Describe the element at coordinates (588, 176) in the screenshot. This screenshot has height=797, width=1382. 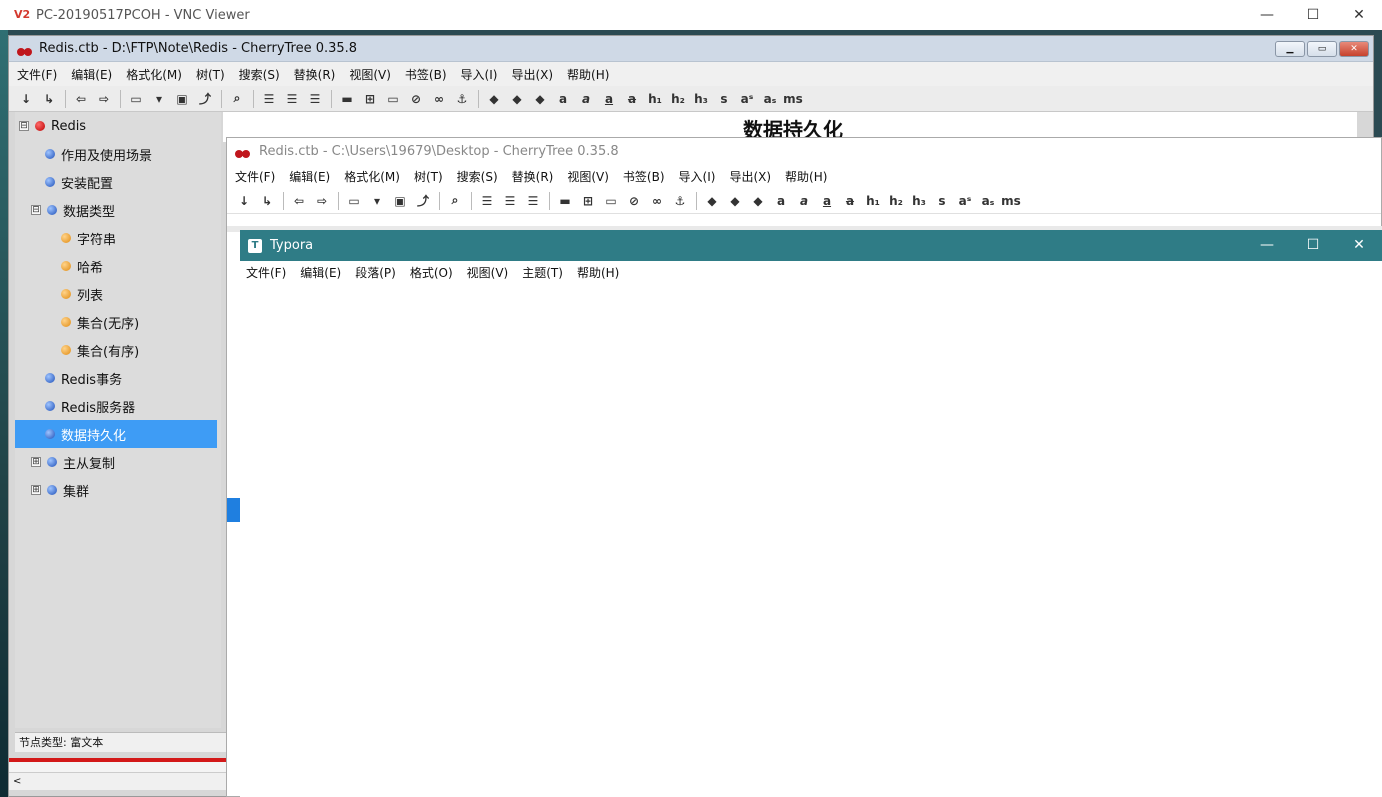
I see `ct_mid-menu-item: 视图(V)` at that location.